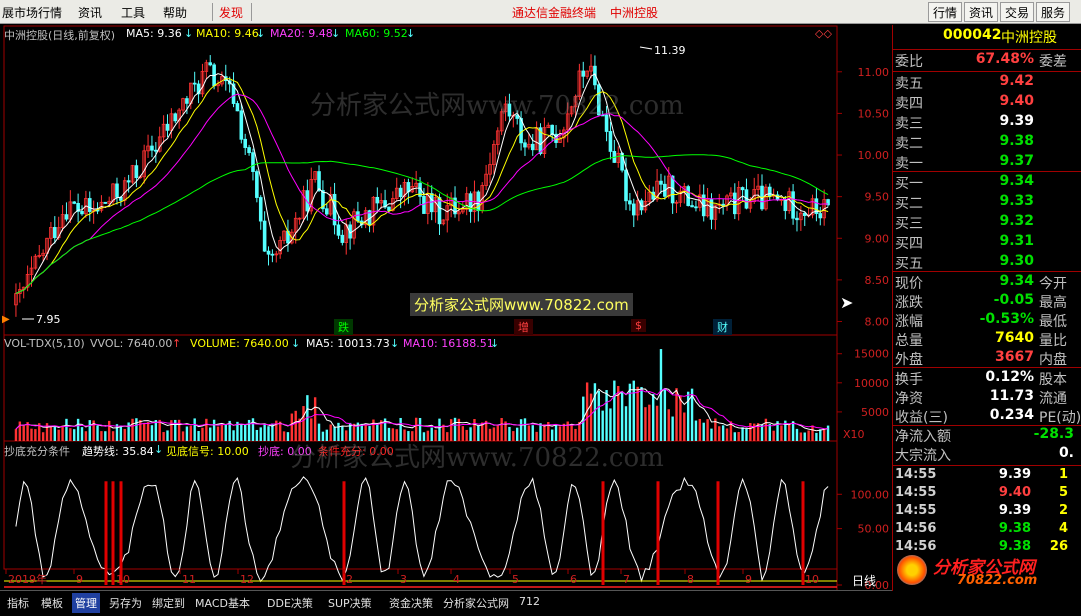  Describe the element at coordinates (987, 182) in the screenshot. I see `bid-row: 买一 9.34` at that location.